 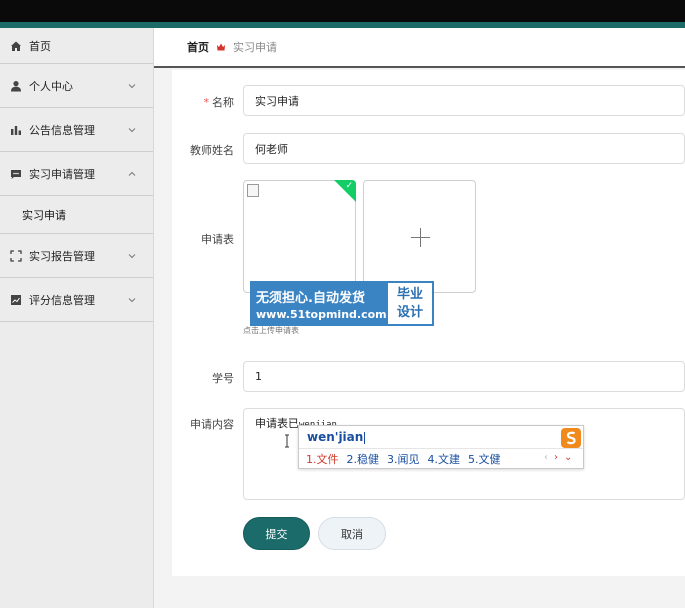 I want to click on crown-separator-icon, so click(x=221, y=47).